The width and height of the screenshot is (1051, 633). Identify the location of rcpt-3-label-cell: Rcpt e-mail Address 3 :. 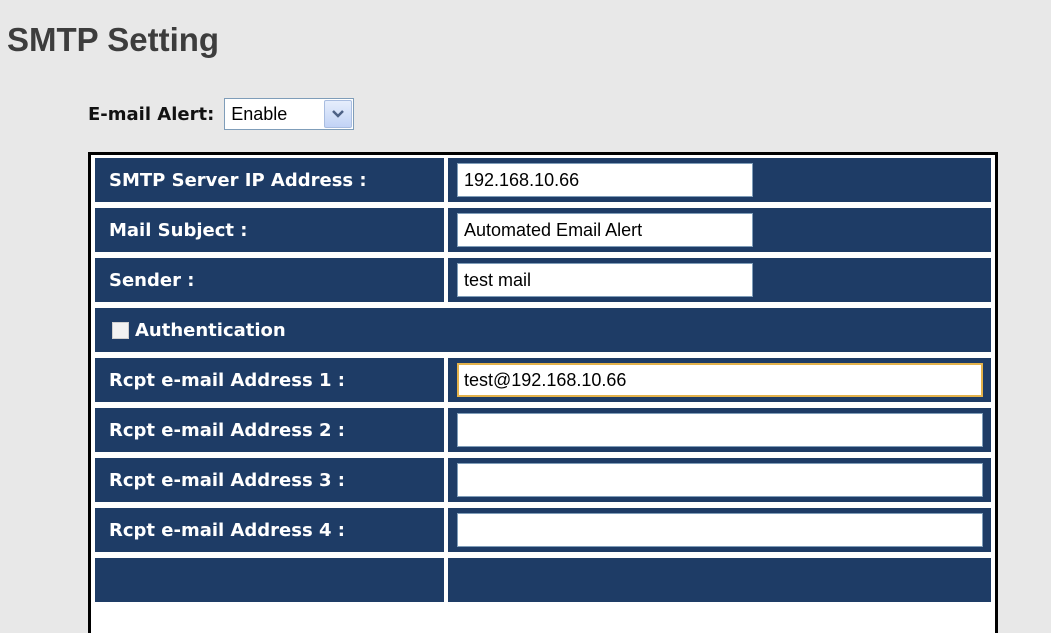
(269, 480).